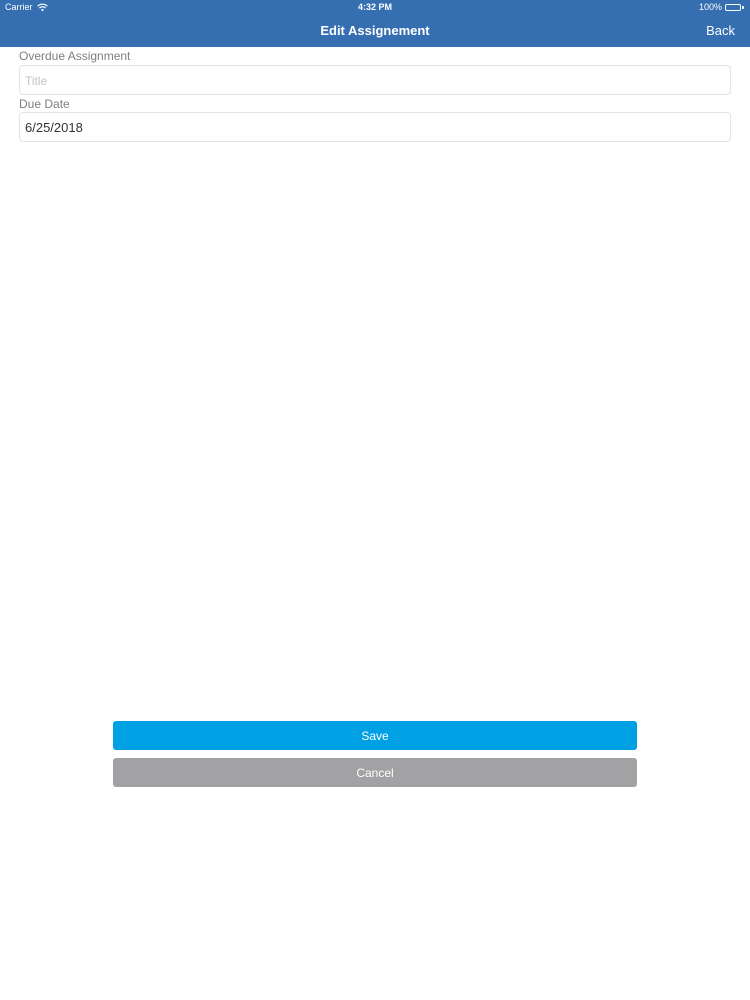  I want to click on back-button: Back, so click(720, 31).